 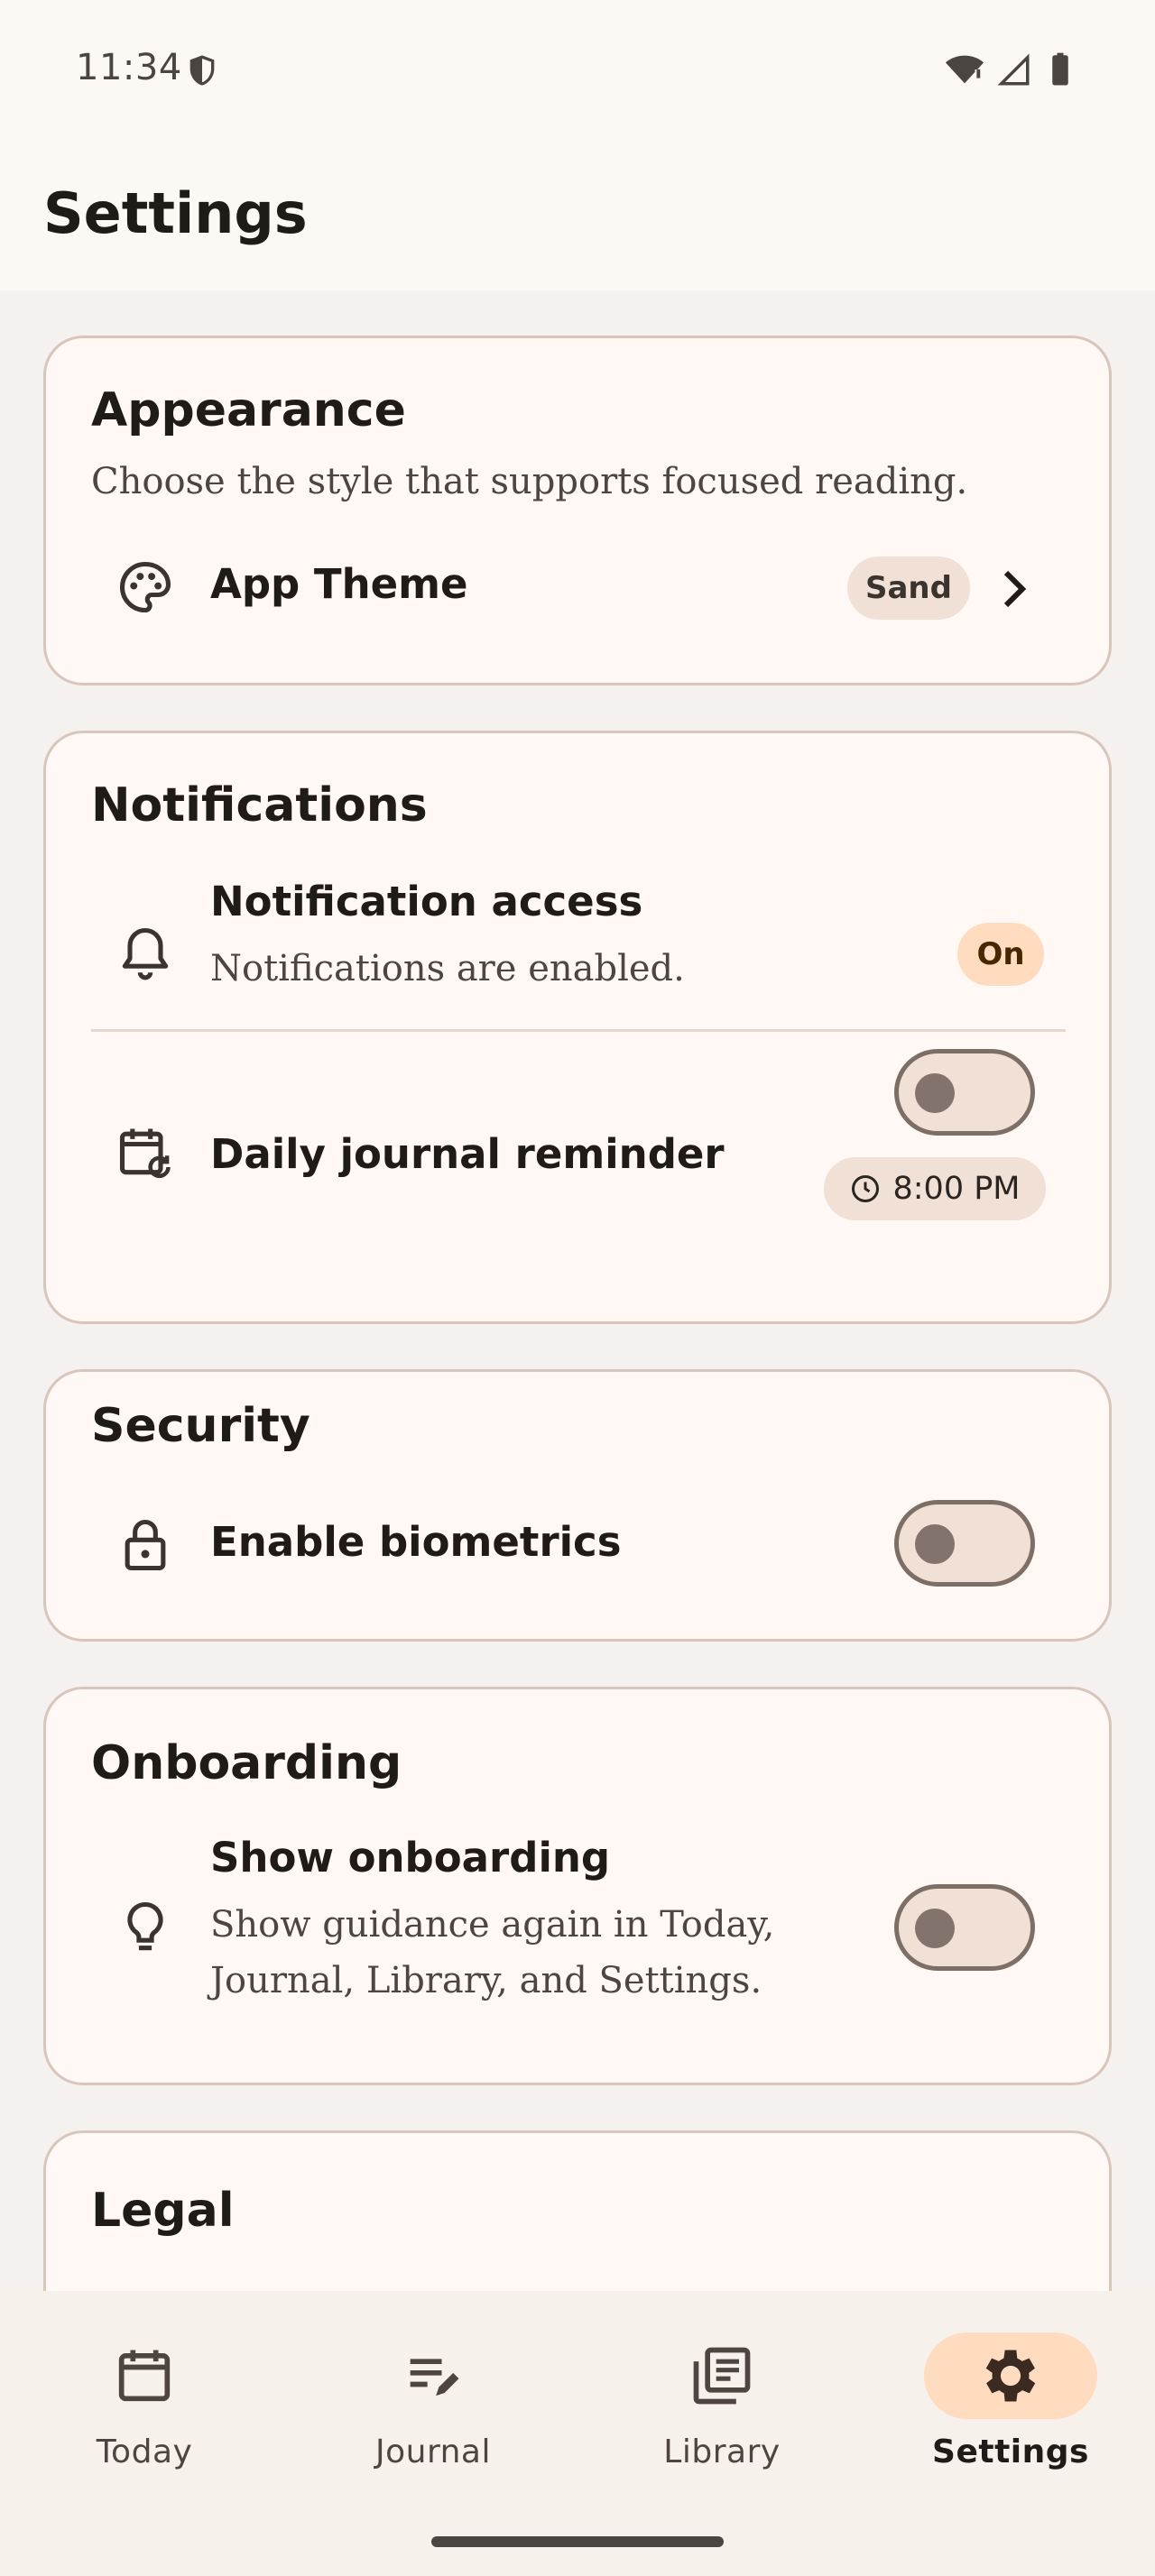 What do you see at coordinates (144, 2451) in the screenshot?
I see `nav-label-today: Today` at bounding box center [144, 2451].